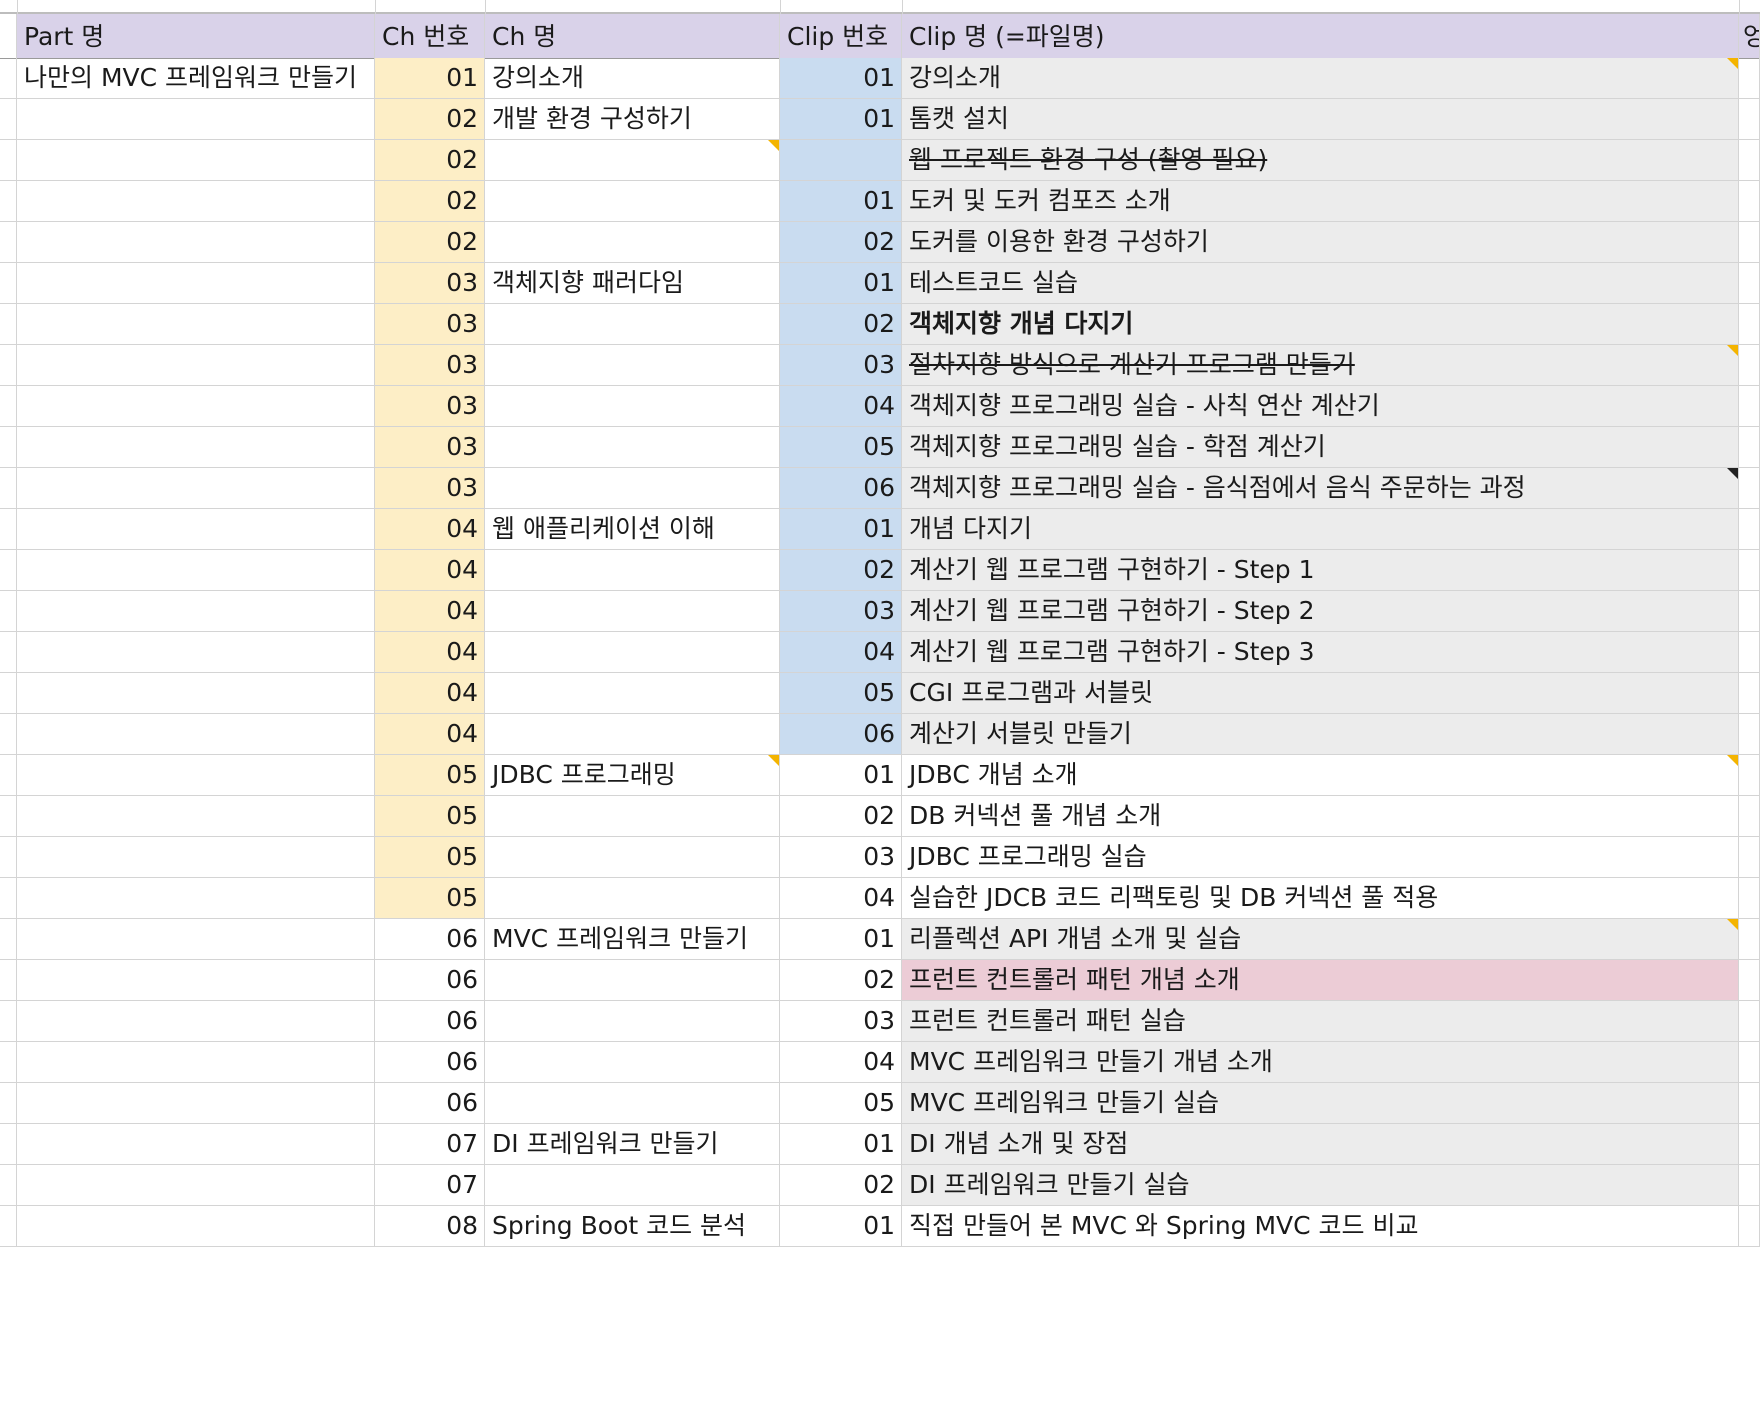 The height and width of the screenshot is (1408, 1760). Describe the element at coordinates (1320, 857) in the screenshot. I see `cell-clip-name: JDBC 프로그래밍 실습` at that location.